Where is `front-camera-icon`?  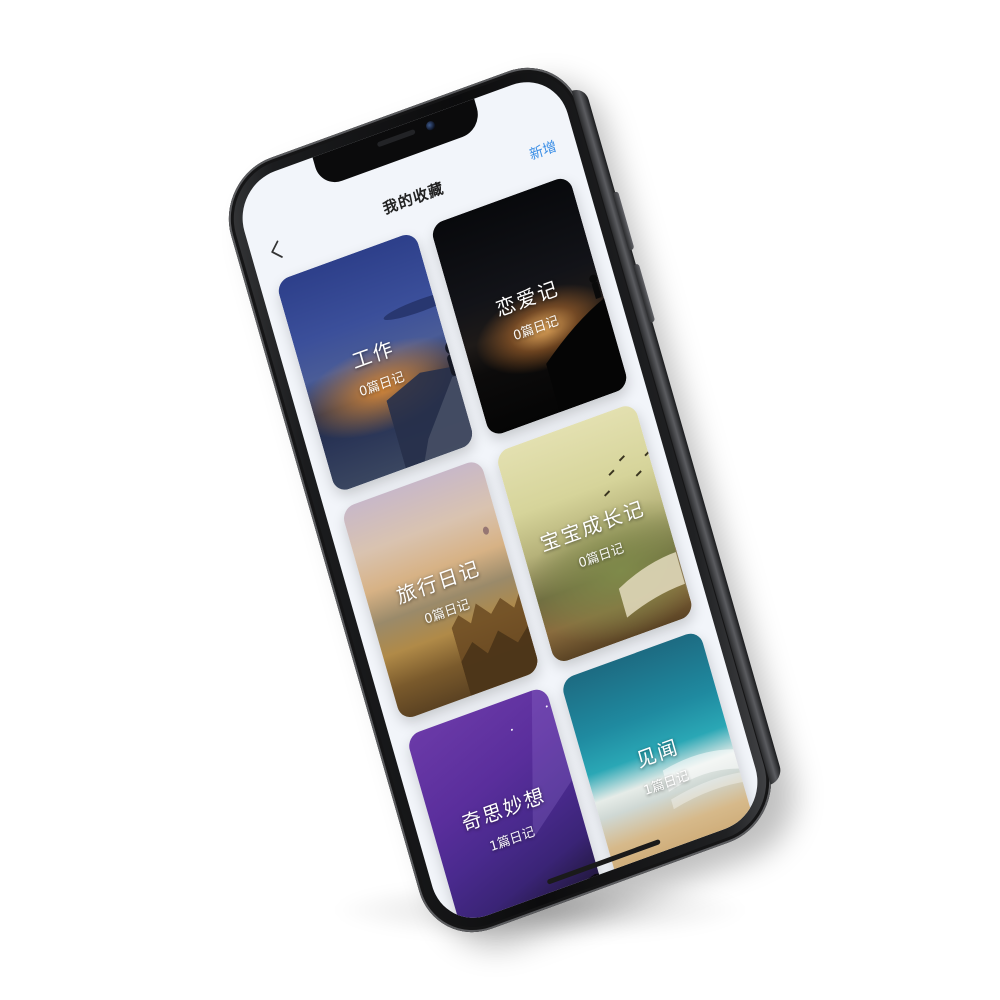 front-camera-icon is located at coordinates (431, 125).